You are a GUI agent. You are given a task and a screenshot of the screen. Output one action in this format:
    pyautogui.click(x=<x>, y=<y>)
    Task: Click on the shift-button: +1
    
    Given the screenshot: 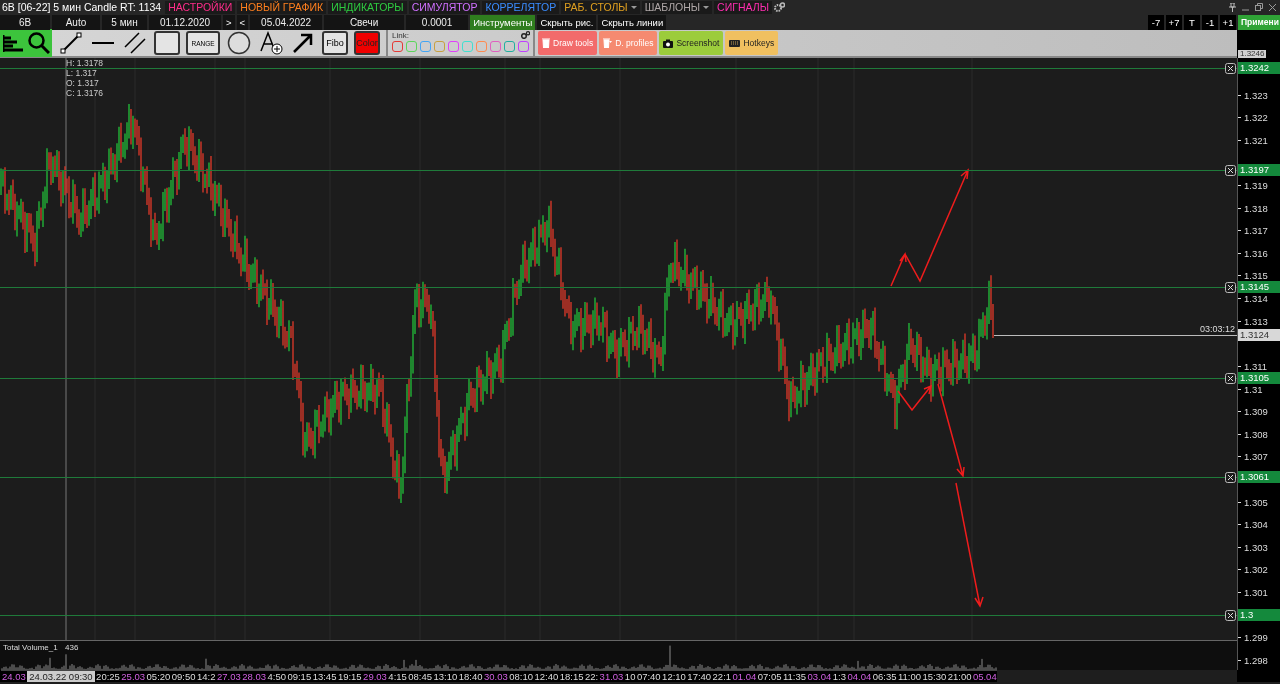 What is the action you would take?
    pyautogui.click(x=1228, y=22)
    